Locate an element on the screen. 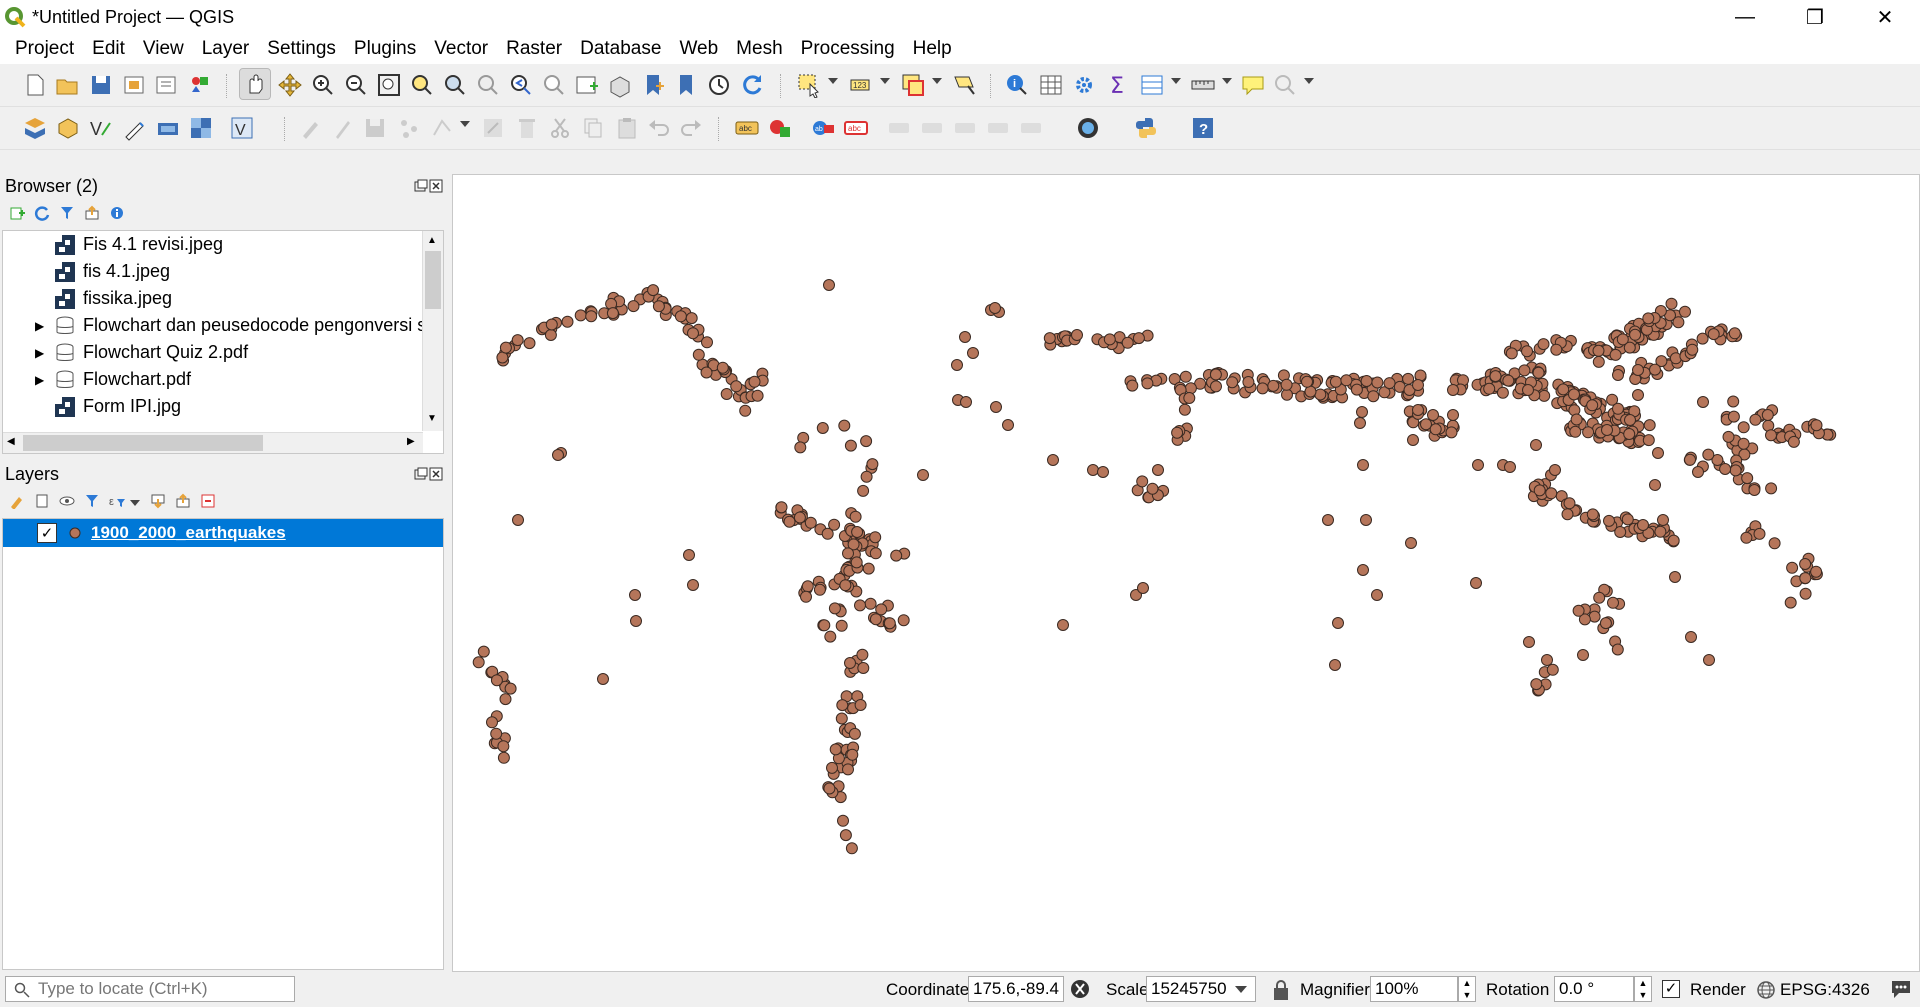  attribute-table-dropdown-icon is located at coordinates (1152, 85).